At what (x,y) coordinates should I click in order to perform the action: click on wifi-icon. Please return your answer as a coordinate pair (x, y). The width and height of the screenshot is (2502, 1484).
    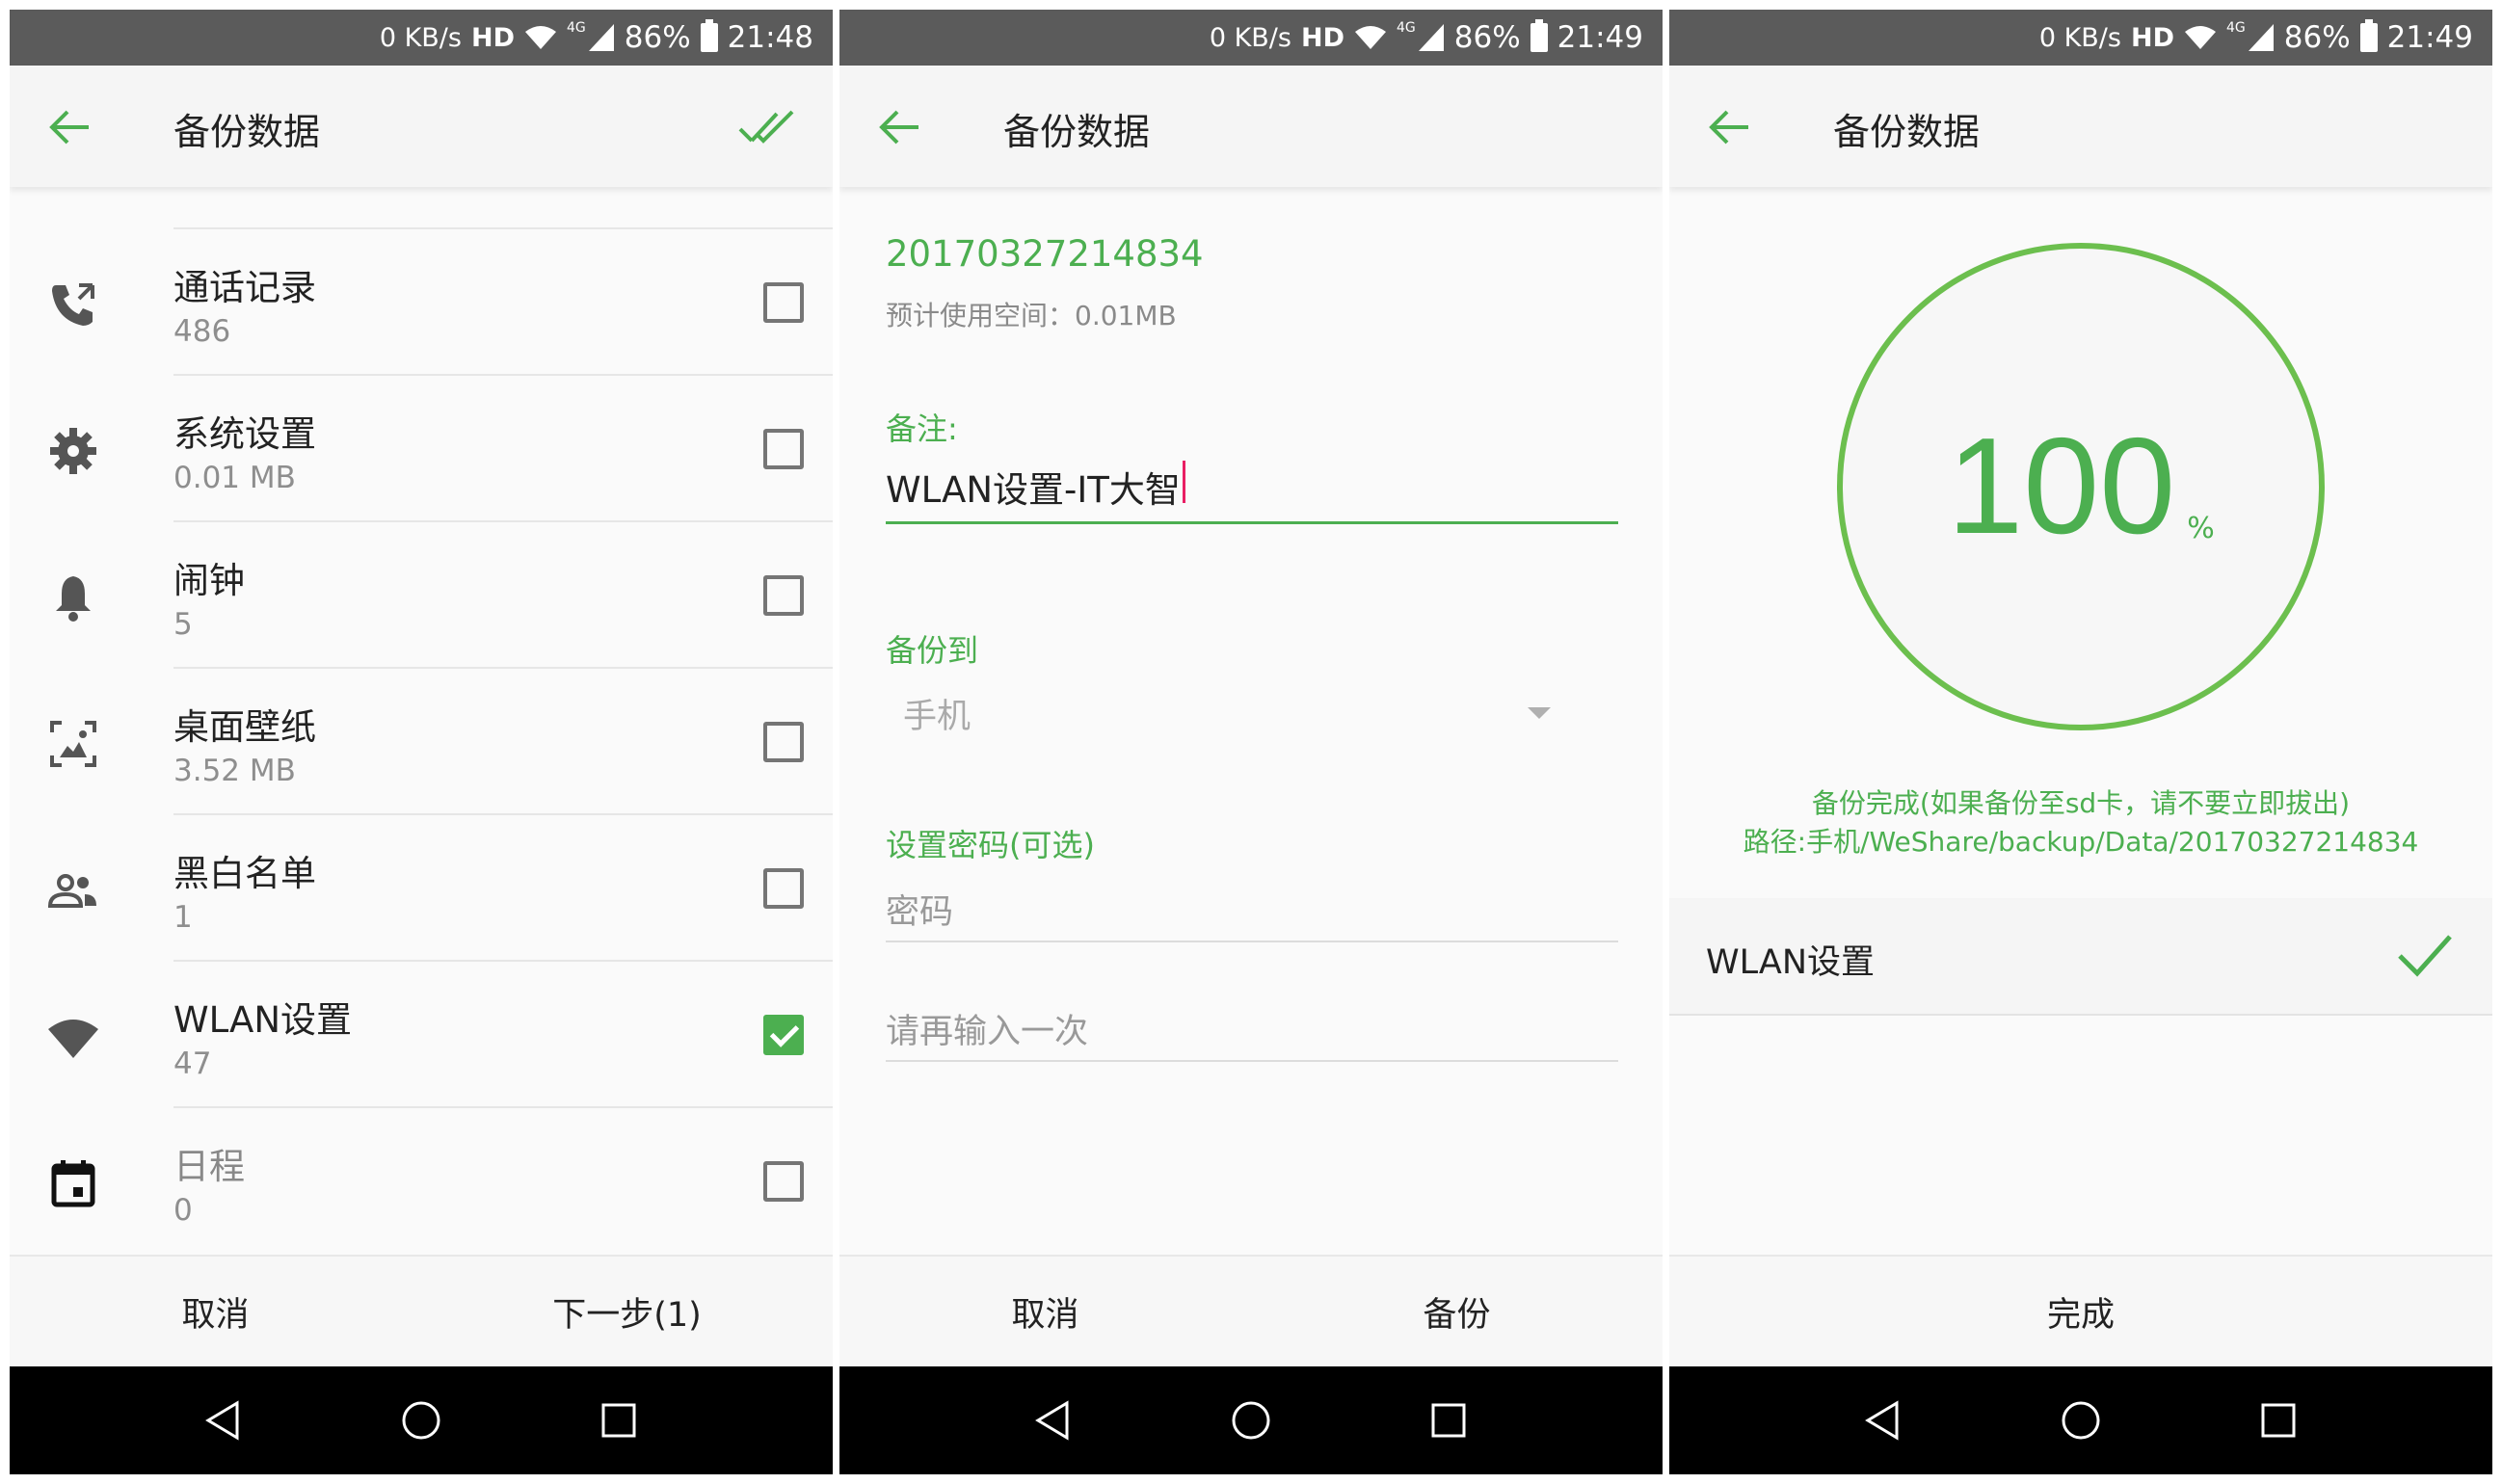
    Looking at the image, I should click on (73, 1039).